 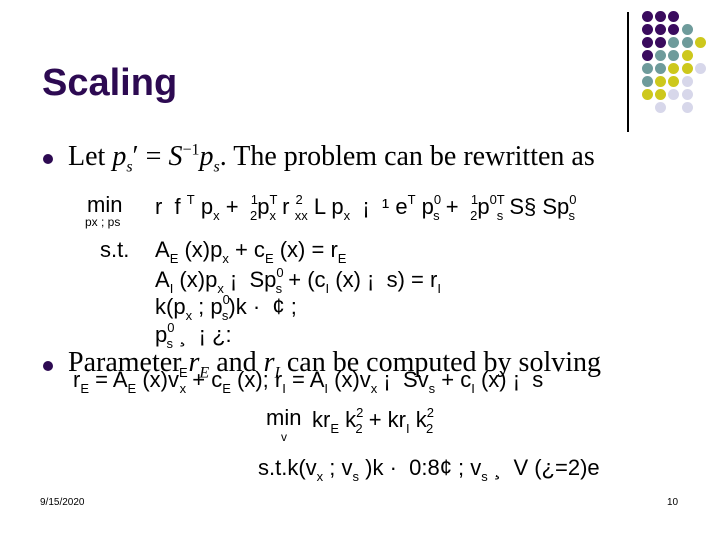 I want to click on math-token: L p, so click(x=325, y=206).